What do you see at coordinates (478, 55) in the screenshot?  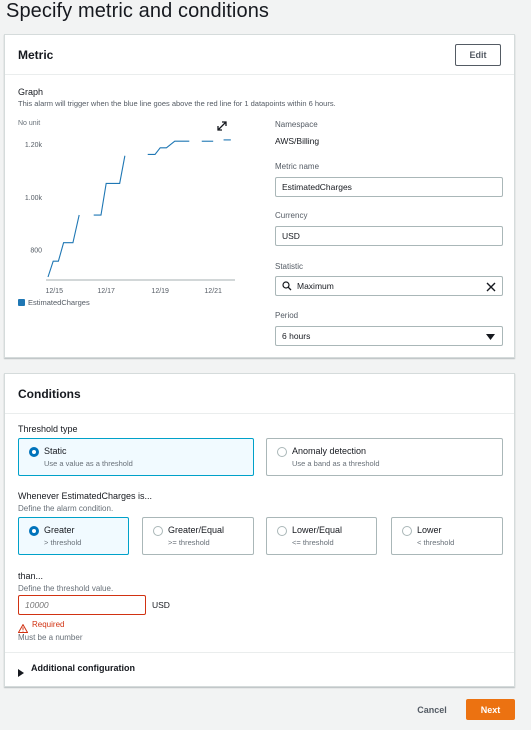 I see `edit-button: Edit` at bounding box center [478, 55].